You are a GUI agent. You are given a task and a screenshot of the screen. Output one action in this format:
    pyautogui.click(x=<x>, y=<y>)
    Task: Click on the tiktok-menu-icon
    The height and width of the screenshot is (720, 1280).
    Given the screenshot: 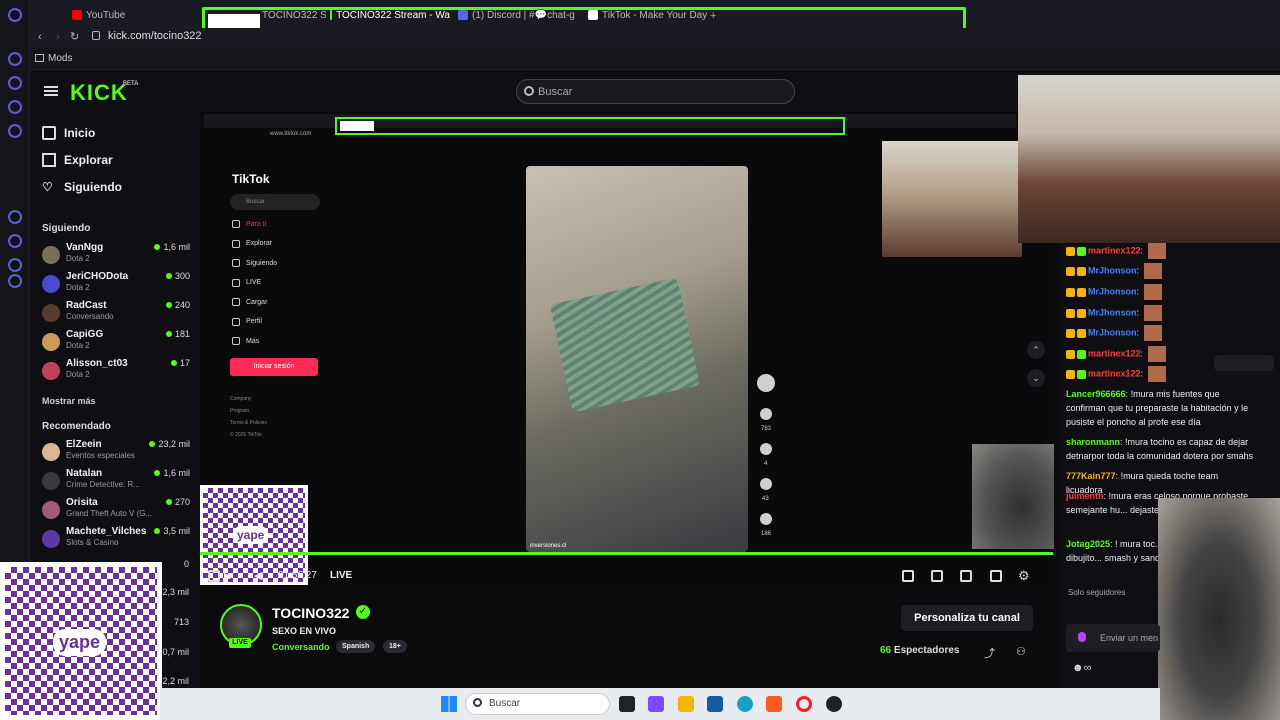 What is the action you would take?
    pyautogui.click(x=236, y=243)
    